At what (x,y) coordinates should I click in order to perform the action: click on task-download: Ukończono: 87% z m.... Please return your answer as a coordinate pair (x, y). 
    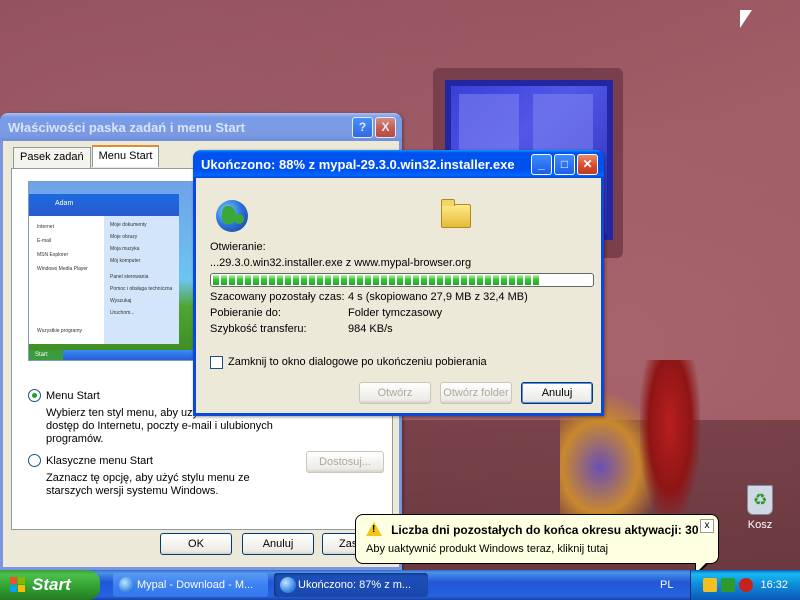
    Looking at the image, I should click on (351, 585).